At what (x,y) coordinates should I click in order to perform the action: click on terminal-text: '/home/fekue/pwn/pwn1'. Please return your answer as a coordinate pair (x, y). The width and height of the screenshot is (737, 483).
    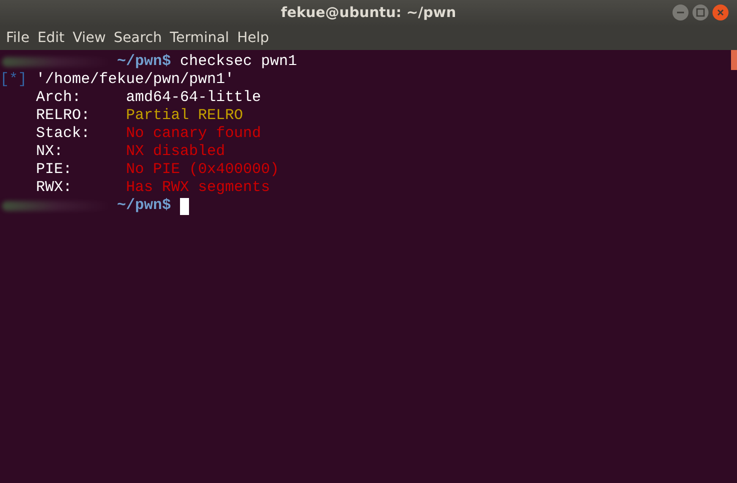
    Looking at the image, I should click on (134, 80).